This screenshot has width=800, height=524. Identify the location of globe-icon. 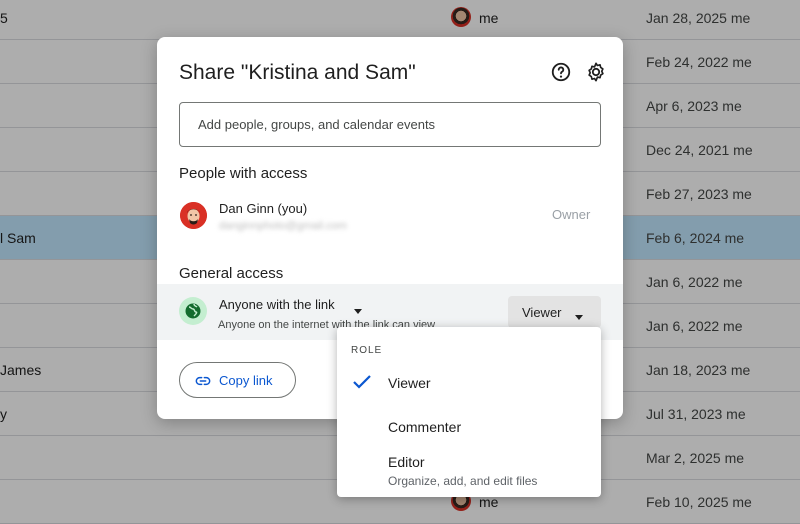
(193, 311).